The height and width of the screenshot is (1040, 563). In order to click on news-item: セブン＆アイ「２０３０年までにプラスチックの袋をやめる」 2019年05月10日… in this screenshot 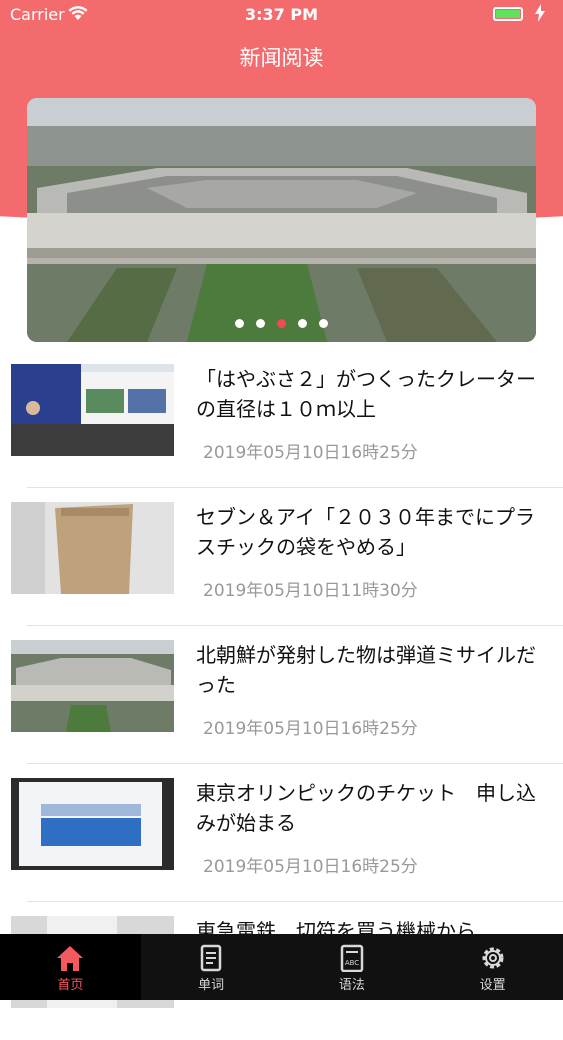, I will do `click(281, 557)`.